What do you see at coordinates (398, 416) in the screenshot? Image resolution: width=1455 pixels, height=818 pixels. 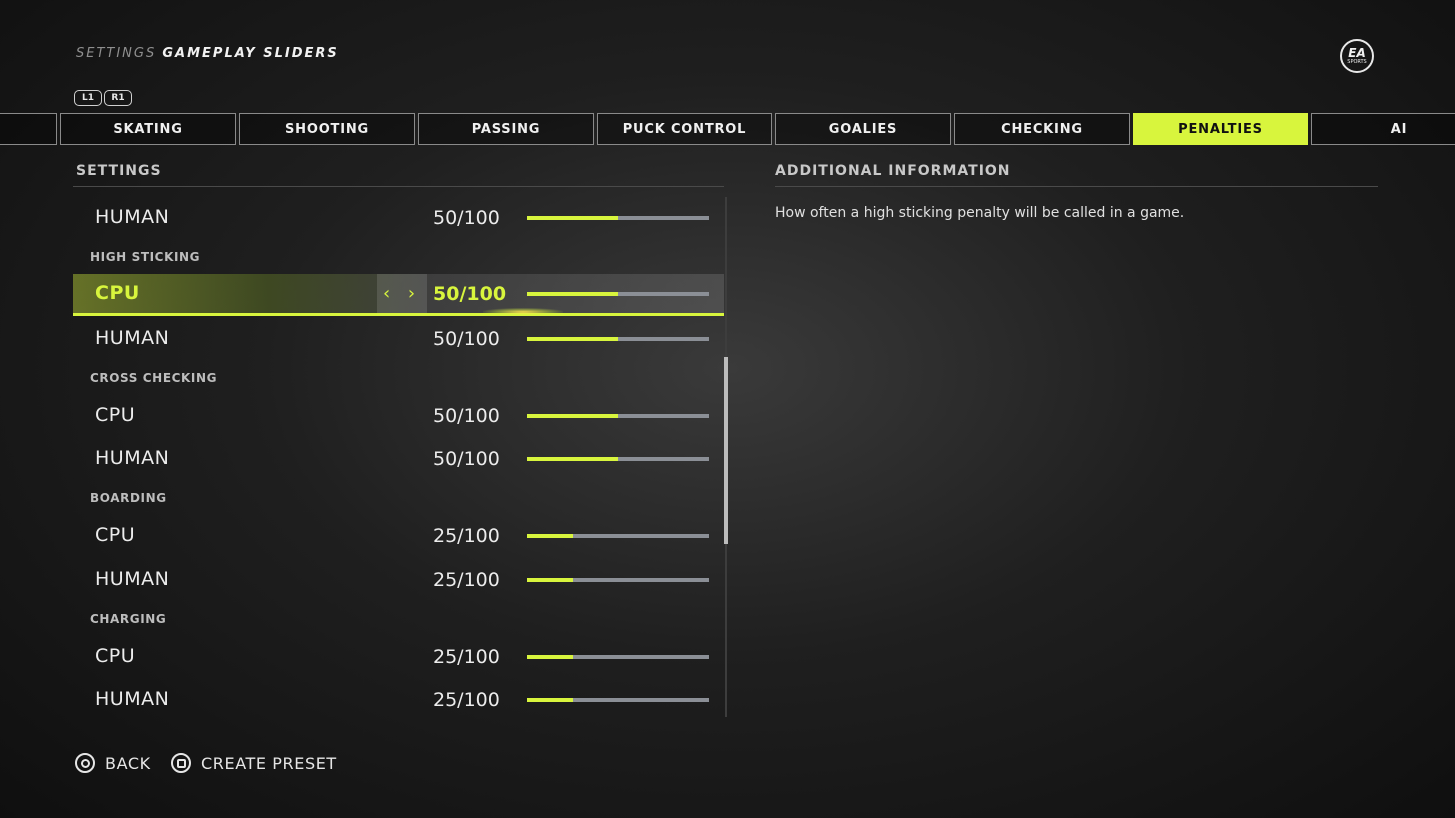 I see `slider-row: CPU 50/100` at bounding box center [398, 416].